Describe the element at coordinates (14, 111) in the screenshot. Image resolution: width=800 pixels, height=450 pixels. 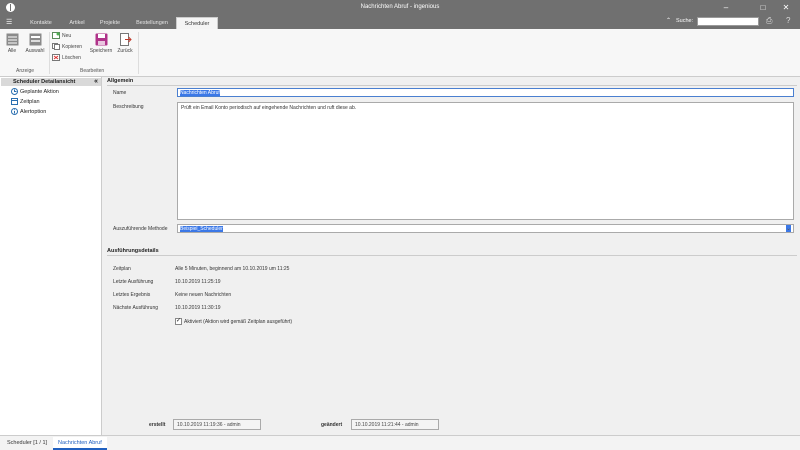
I see `info-icon` at that location.